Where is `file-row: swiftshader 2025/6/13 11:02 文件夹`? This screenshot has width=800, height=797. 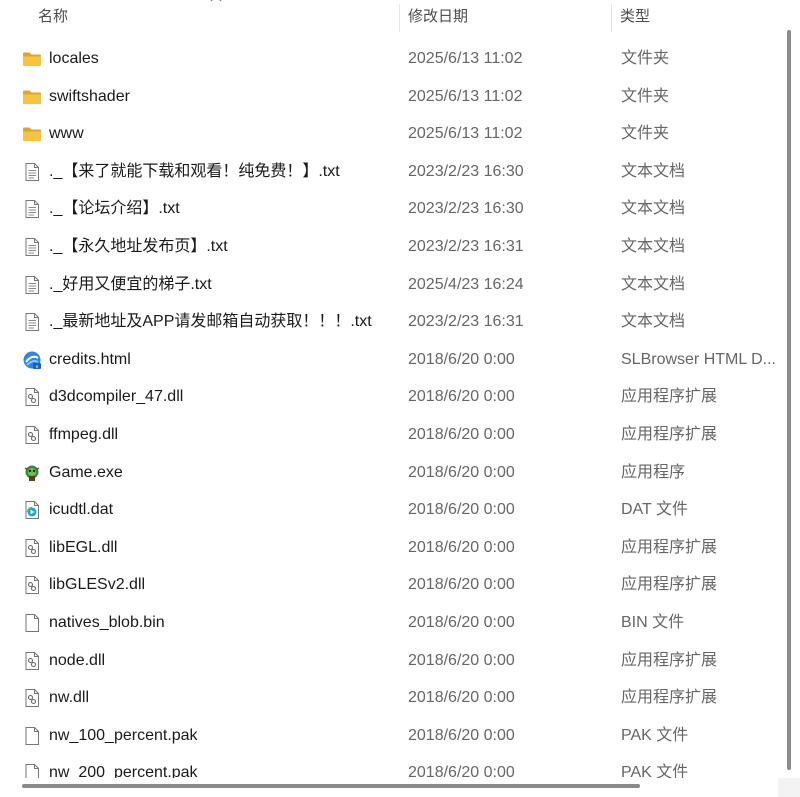 file-row: swiftshader 2025/6/13 11:02 文件夹 is located at coordinates (389, 96).